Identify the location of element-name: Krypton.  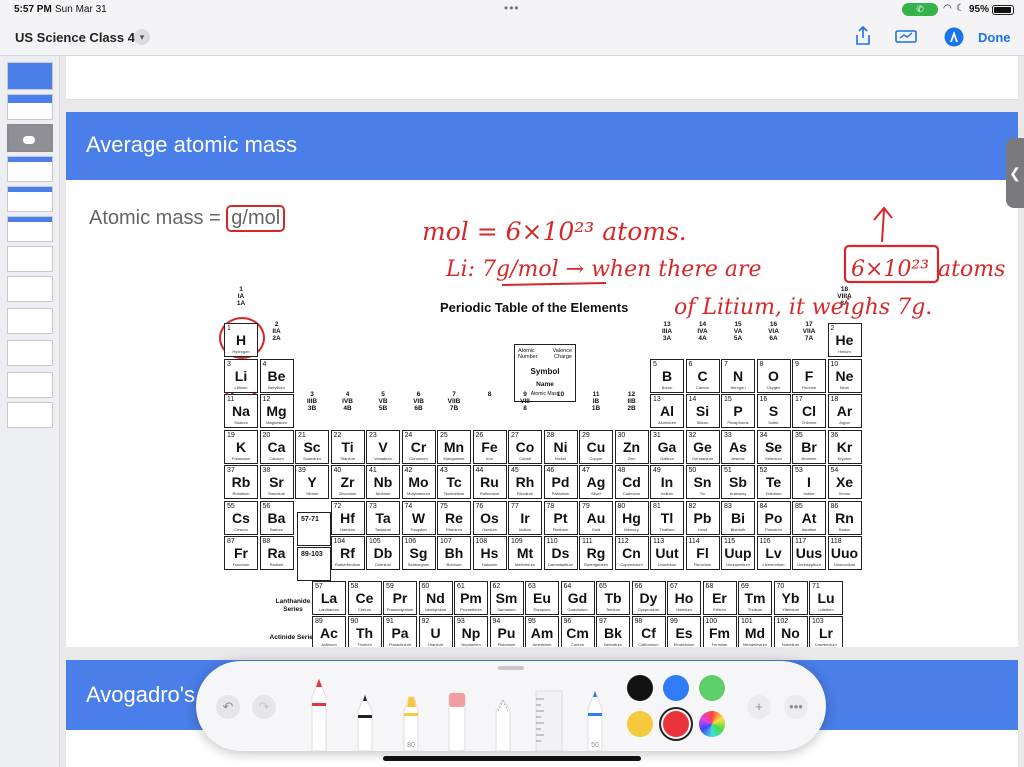
(844, 458).